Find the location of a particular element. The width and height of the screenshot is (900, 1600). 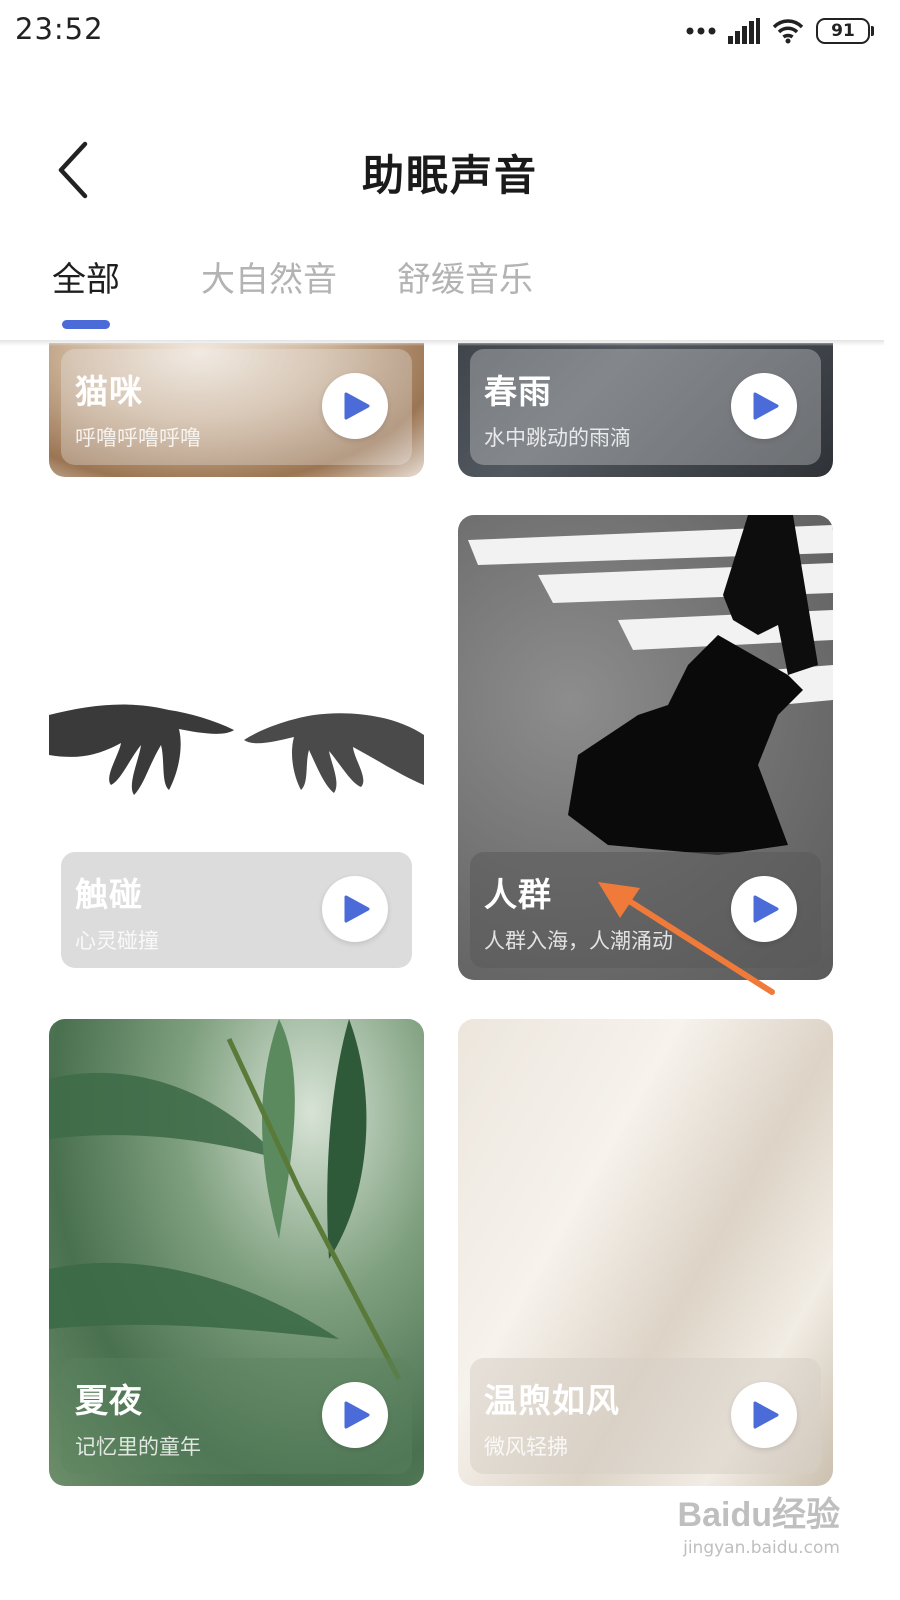

card-info-panel: 触碰 心灵碰撞 is located at coordinates (236, 910).